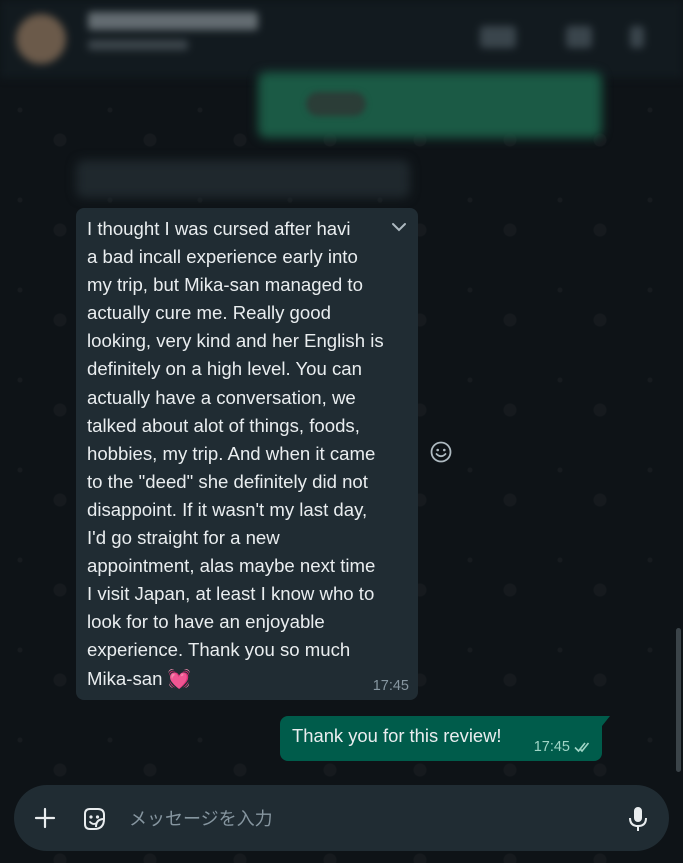  Describe the element at coordinates (179, 678) in the screenshot. I see `heart-emoji: 💓` at that location.